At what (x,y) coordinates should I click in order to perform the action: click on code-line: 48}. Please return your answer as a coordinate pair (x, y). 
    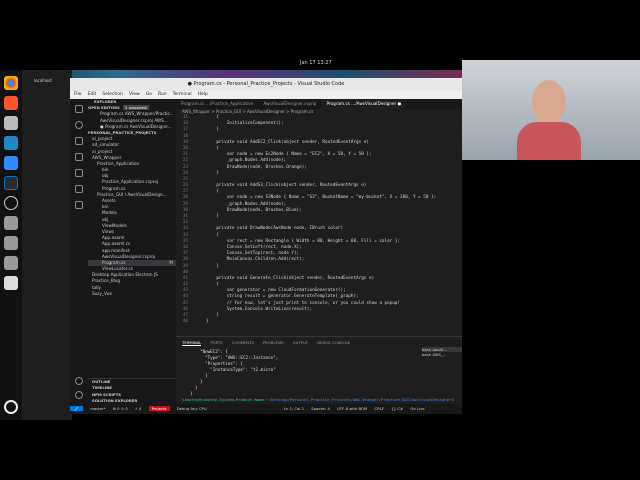
    Looking at the image, I should click on (319, 322).